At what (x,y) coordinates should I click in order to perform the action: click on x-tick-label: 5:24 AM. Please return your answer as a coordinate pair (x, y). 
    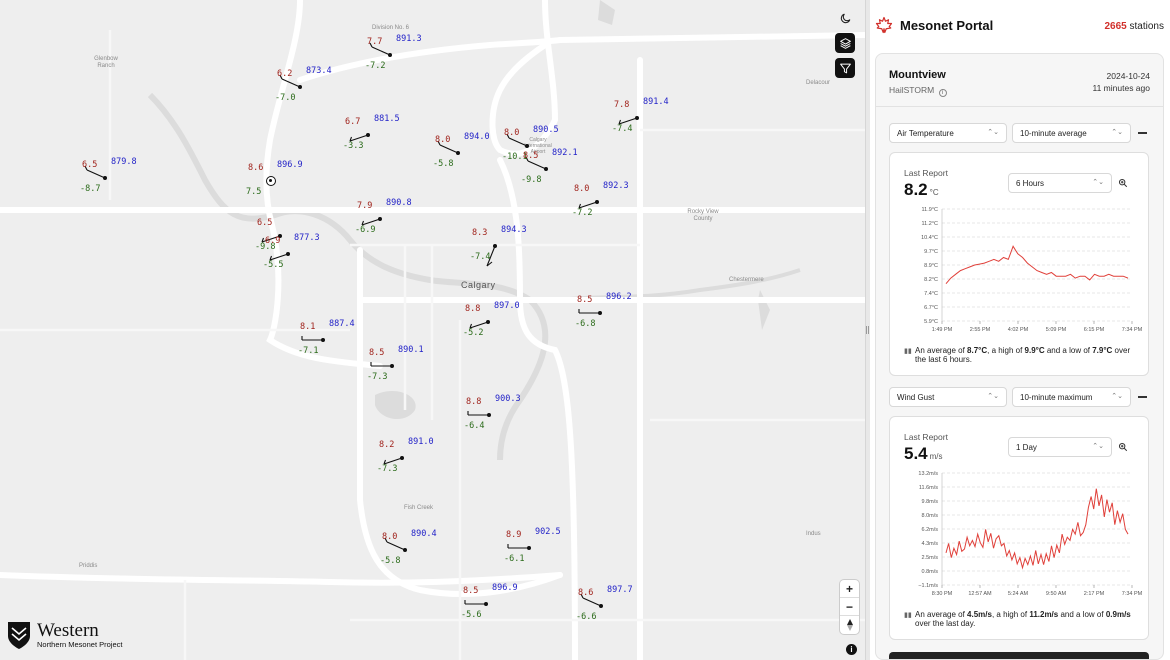
    Looking at the image, I should click on (1018, 594).